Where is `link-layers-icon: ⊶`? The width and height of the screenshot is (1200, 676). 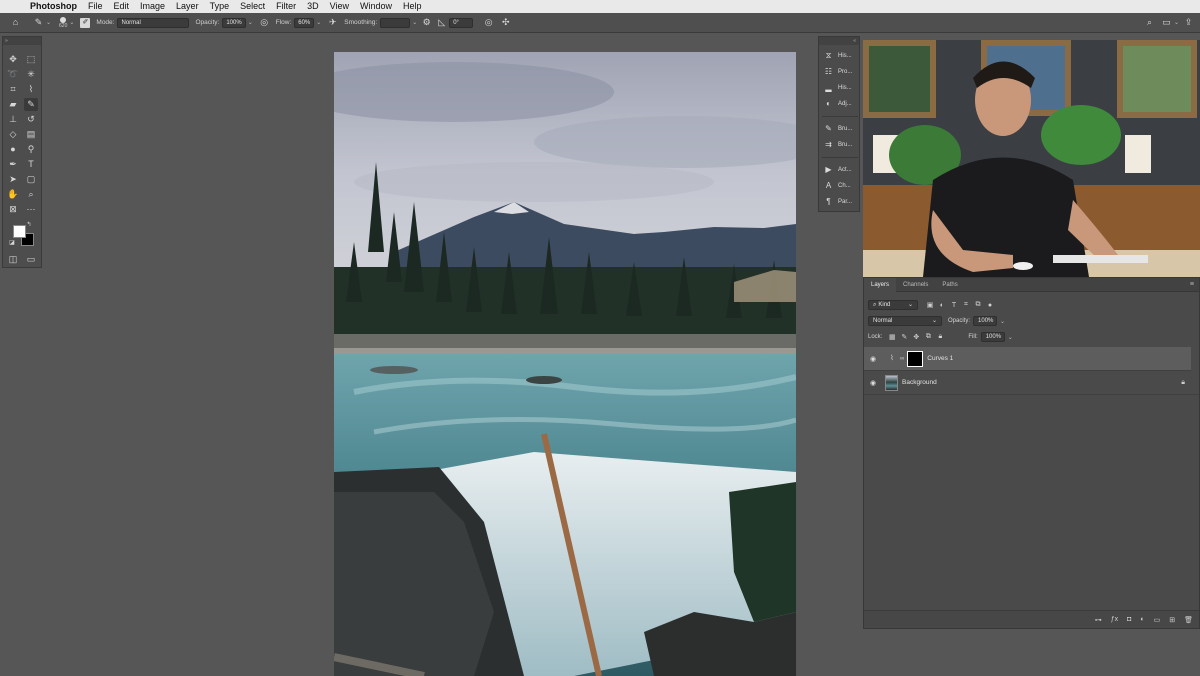
link-layers-icon: ⊶ is located at coordinates (1098, 620).